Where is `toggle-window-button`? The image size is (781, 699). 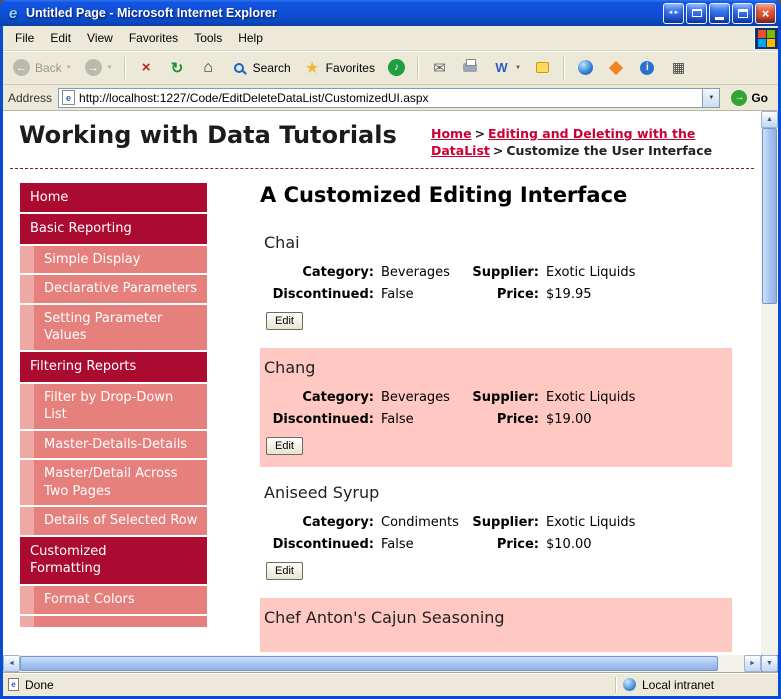 toggle-window-button is located at coordinates (696, 13).